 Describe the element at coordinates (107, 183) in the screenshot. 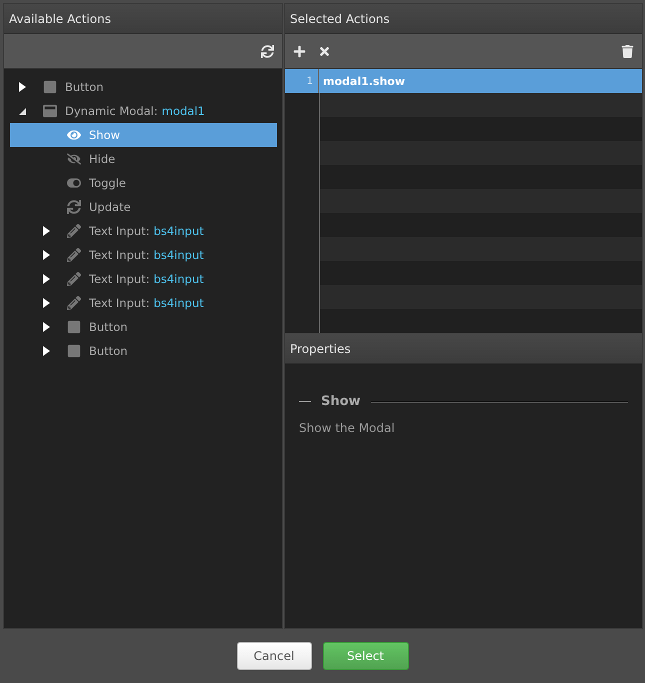

I see `tree-item-label: Toggle` at that location.